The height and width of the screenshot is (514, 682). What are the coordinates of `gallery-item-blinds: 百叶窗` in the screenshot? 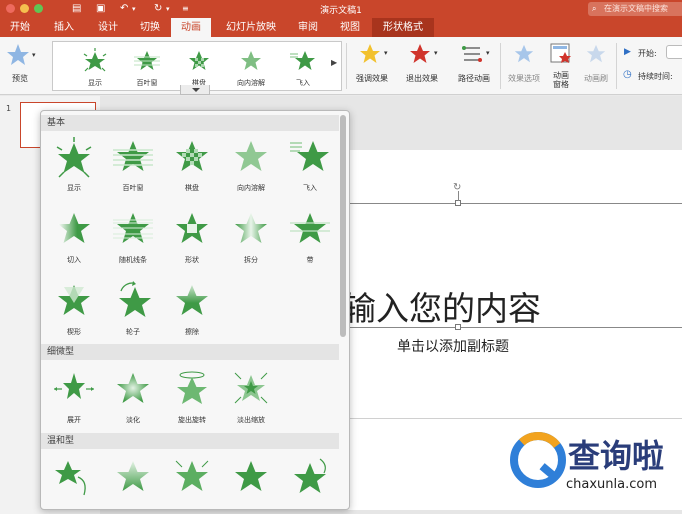 It's located at (147, 67).